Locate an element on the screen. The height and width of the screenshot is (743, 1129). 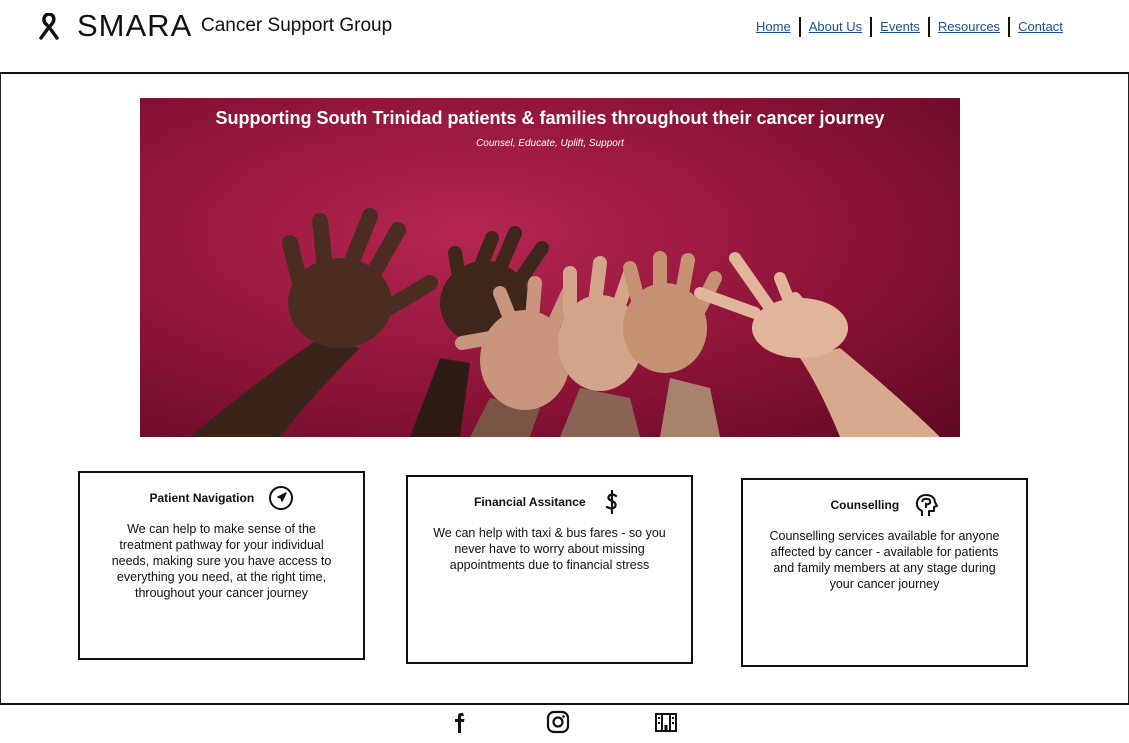
nav-events: Events is located at coordinates (899, 27).